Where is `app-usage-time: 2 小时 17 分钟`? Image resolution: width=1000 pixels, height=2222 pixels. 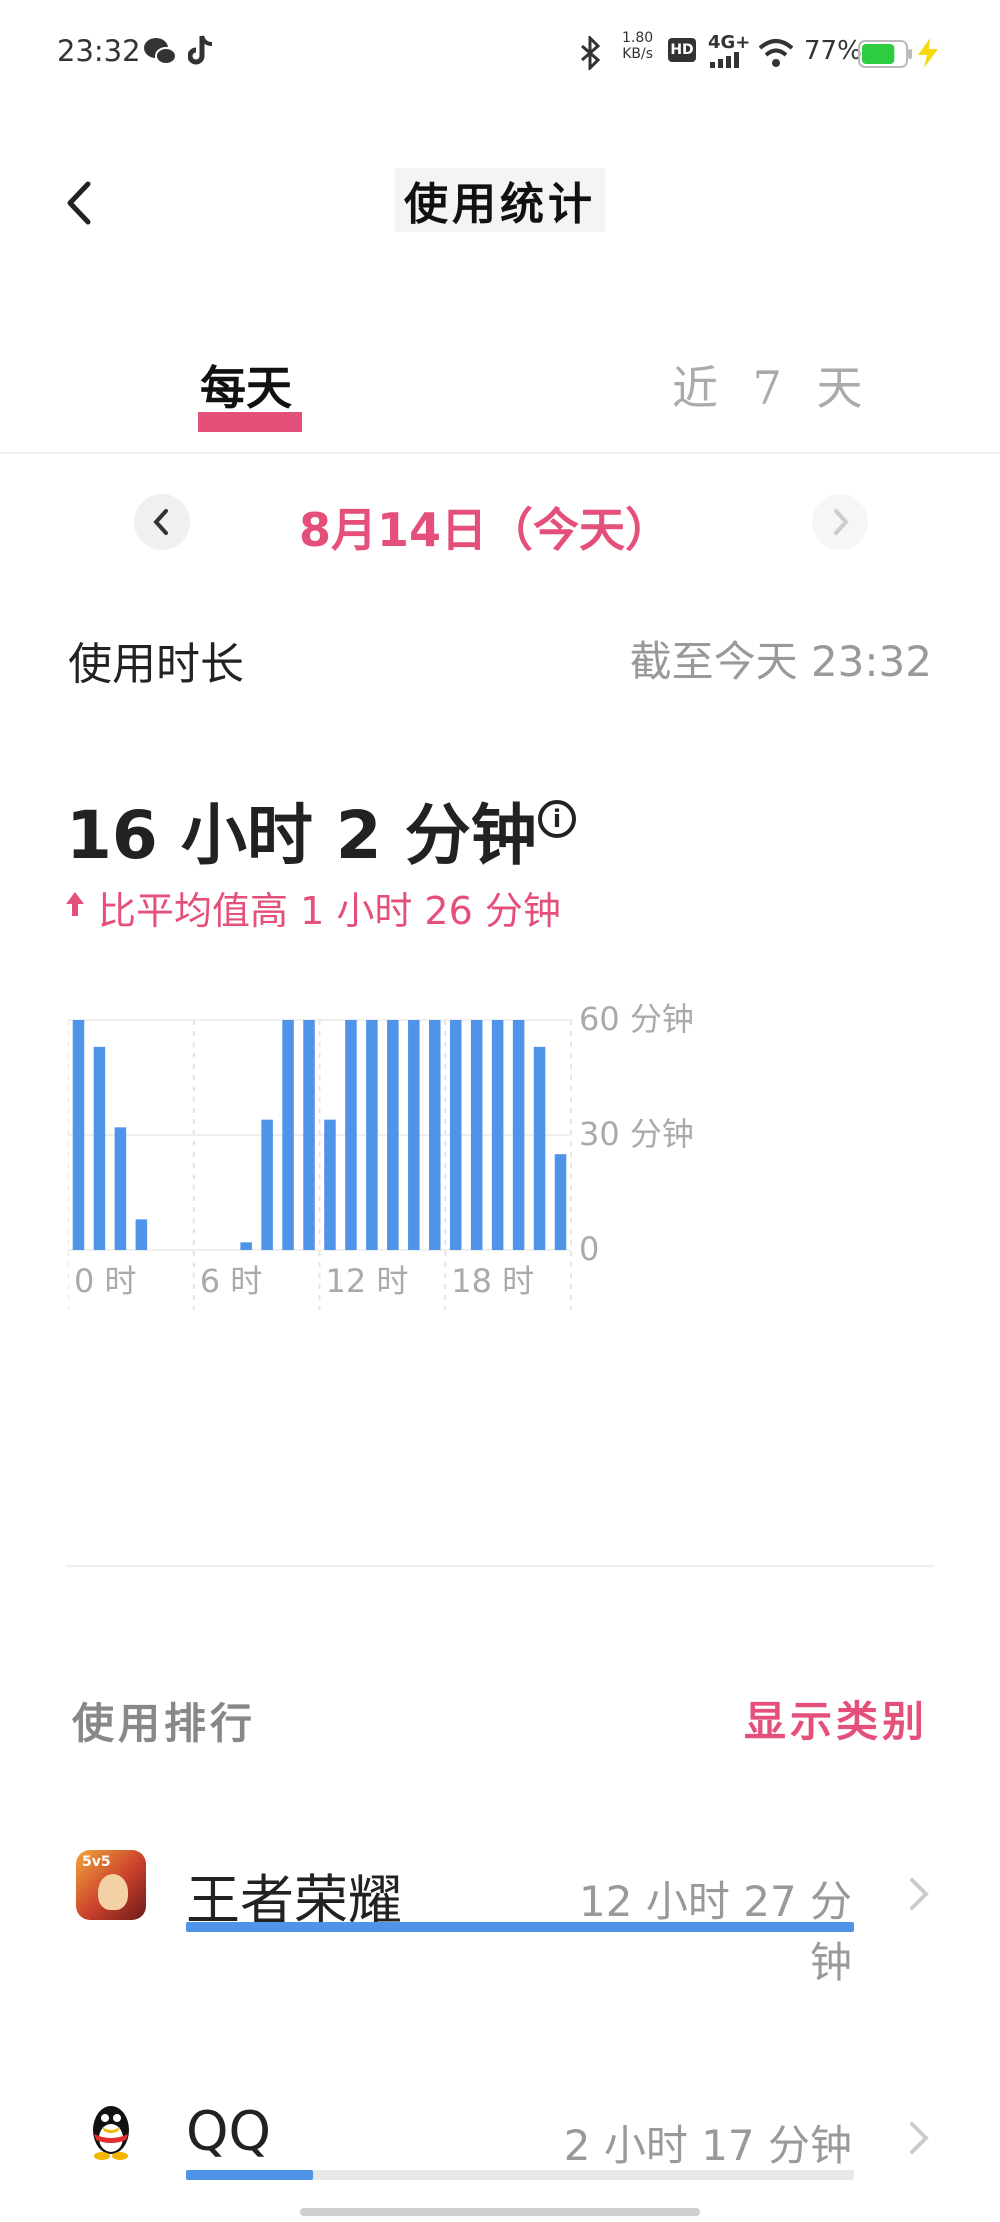
app-usage-time: 2 小时 17 分钟 is located at coordinates (707, 2145).